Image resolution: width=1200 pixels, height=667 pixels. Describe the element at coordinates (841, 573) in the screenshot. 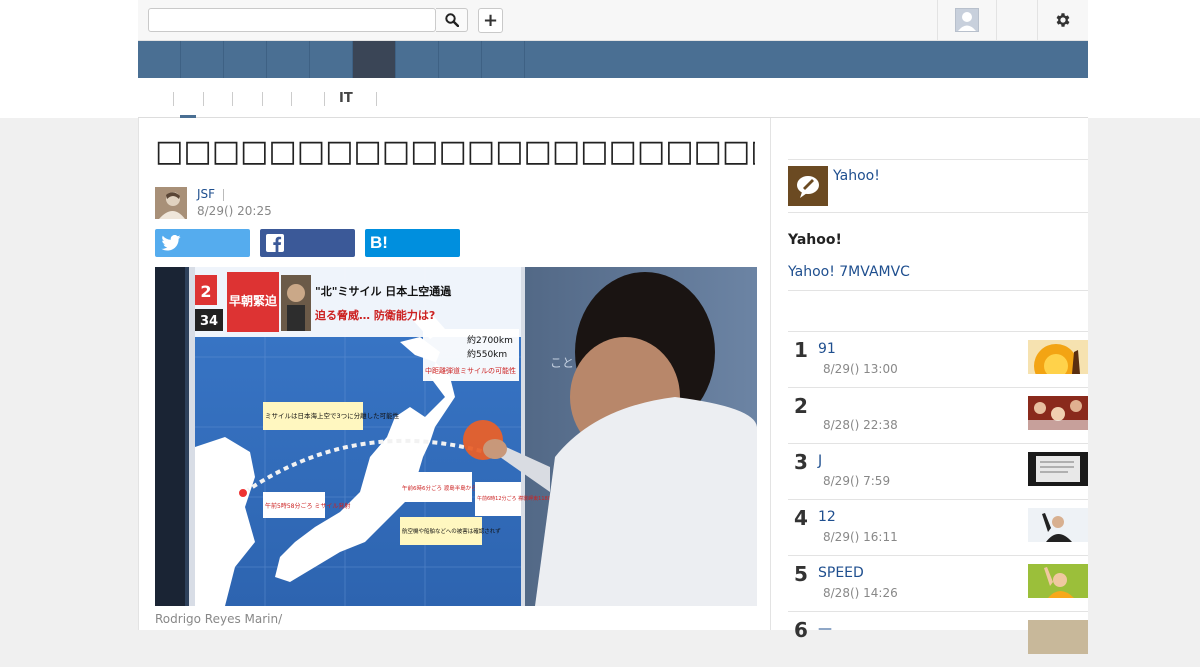

I see `rank-title: SPEED` at that location.